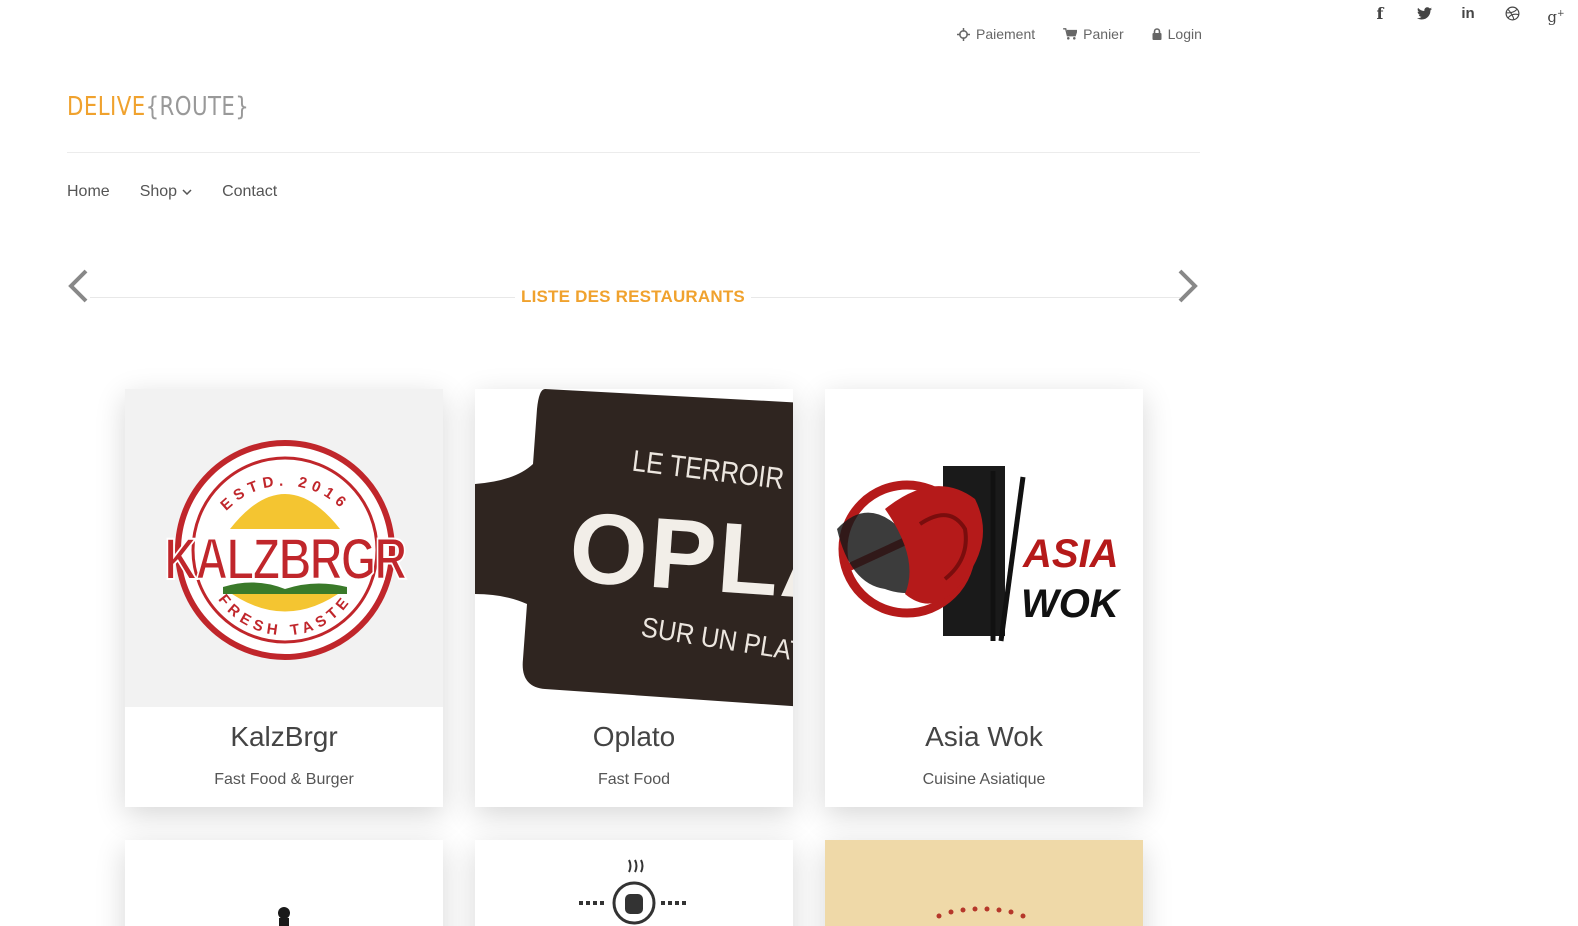  I want to click on restaurant-logo-oplato: LE TERROIR OPLAT SUR UN PLATO, so click(634, 548).